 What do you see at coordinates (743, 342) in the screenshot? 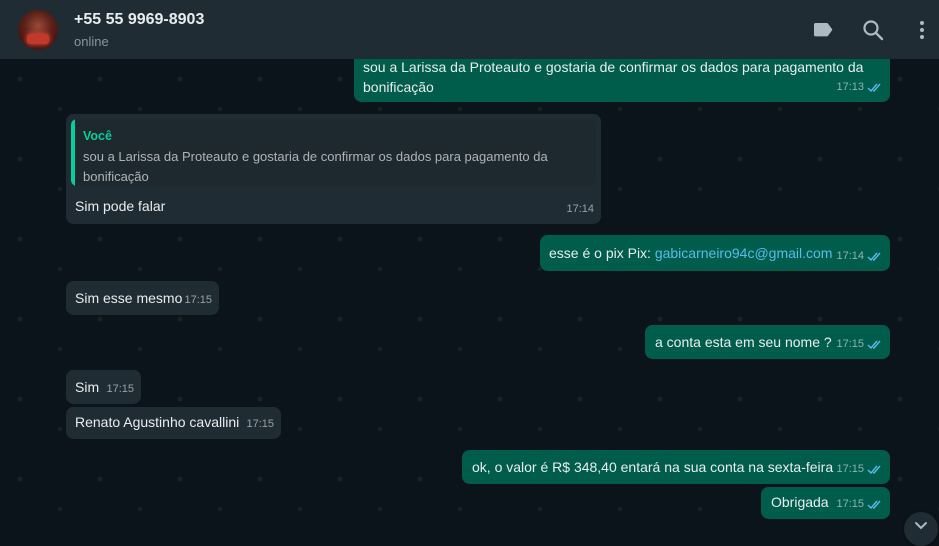
I see `message-text: a conta esta em seu nome ?` at bounding box center [743, 342].